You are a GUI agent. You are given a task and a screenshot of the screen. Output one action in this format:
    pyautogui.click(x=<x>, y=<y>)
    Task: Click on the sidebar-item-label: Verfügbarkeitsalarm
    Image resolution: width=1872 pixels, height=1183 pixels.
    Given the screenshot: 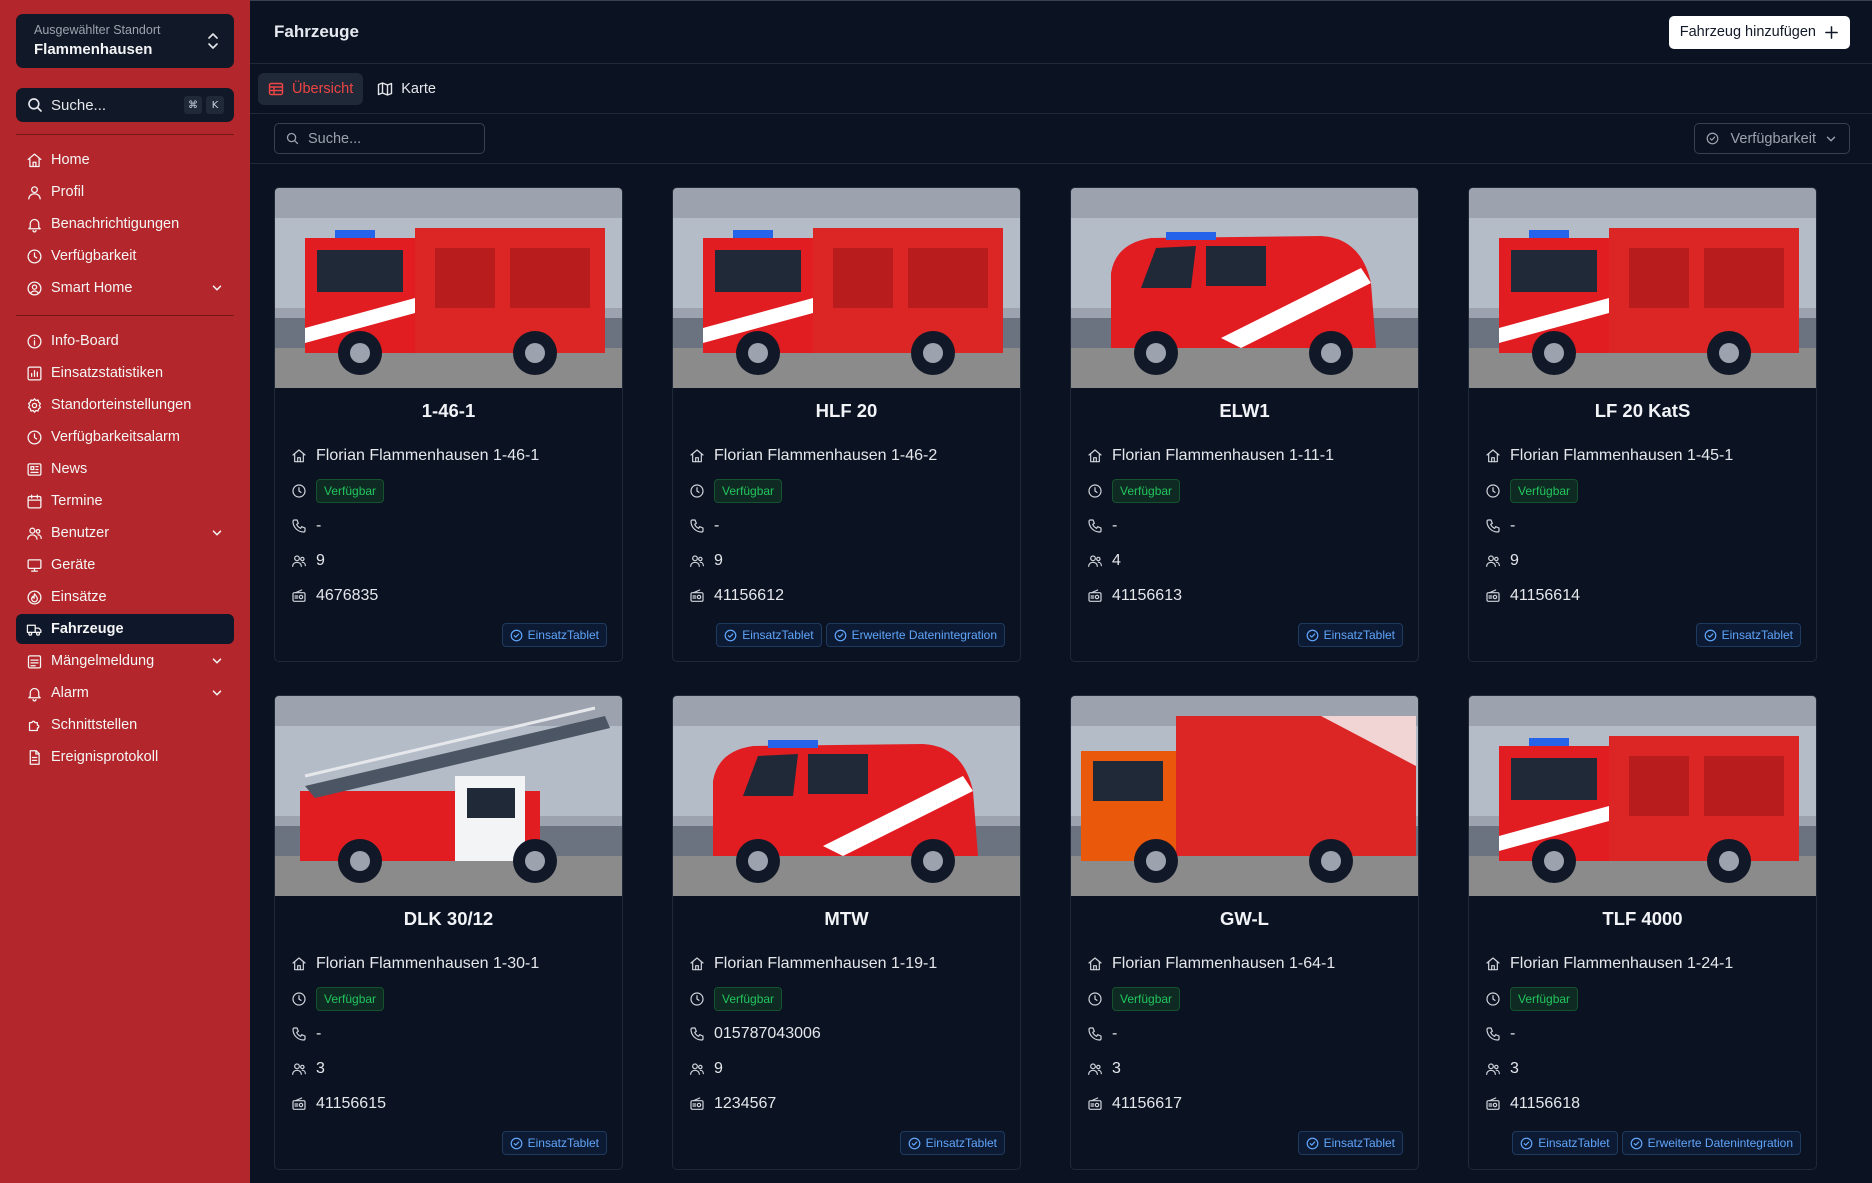 What is the action you would take?
    pyautogui.click(x=115, y=437)
    